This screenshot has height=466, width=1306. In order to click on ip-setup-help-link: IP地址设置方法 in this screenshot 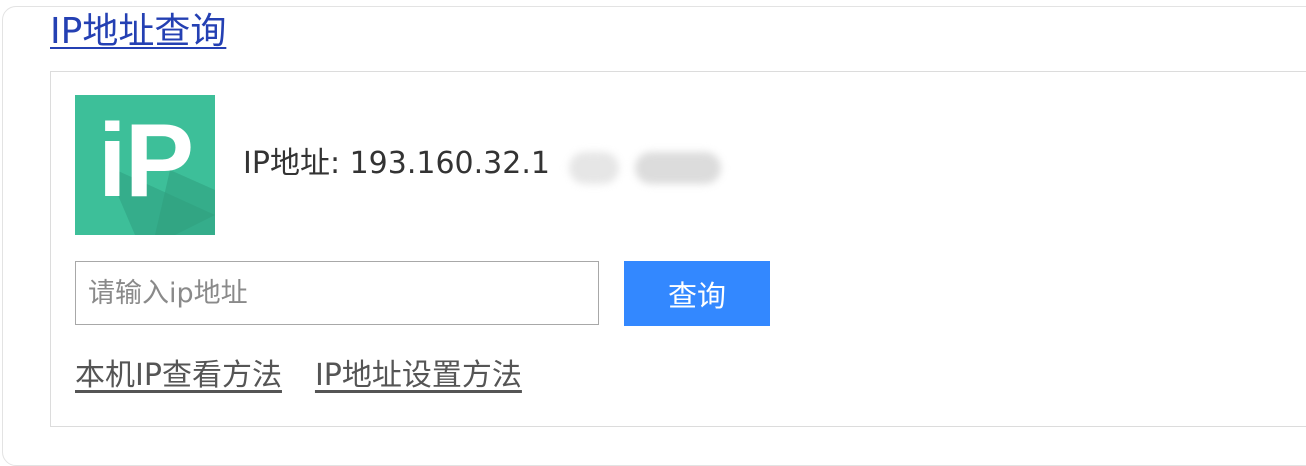, I will do `click(418, 375)`.